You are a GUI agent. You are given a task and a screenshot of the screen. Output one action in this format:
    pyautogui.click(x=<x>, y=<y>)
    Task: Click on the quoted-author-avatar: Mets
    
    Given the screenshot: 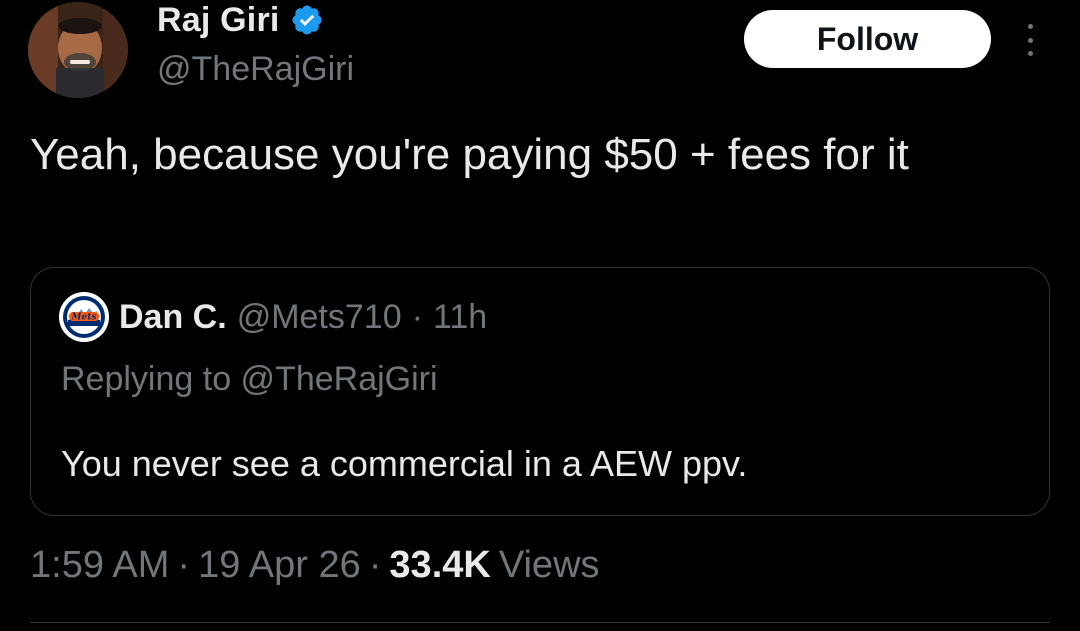 What is the action you would take?
    pyautogui.click(x=84, y=317)
    